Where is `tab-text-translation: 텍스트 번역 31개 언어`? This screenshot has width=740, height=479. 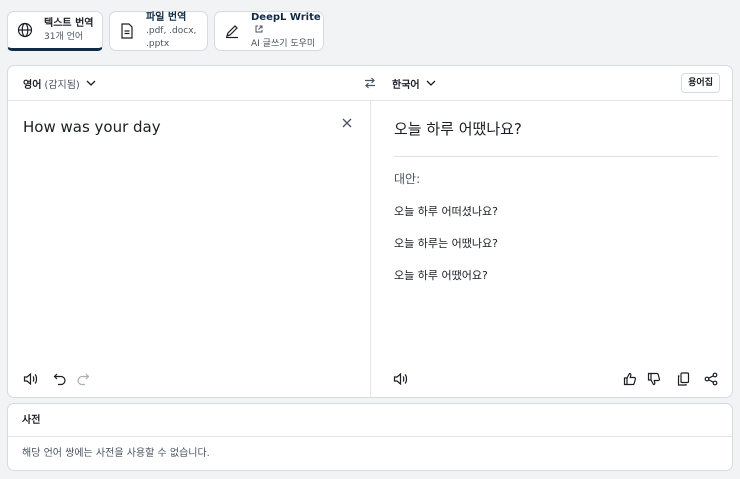
tab-text-translation: 텍스트 번역 31개 언어 is located at coordinates (55, 31).